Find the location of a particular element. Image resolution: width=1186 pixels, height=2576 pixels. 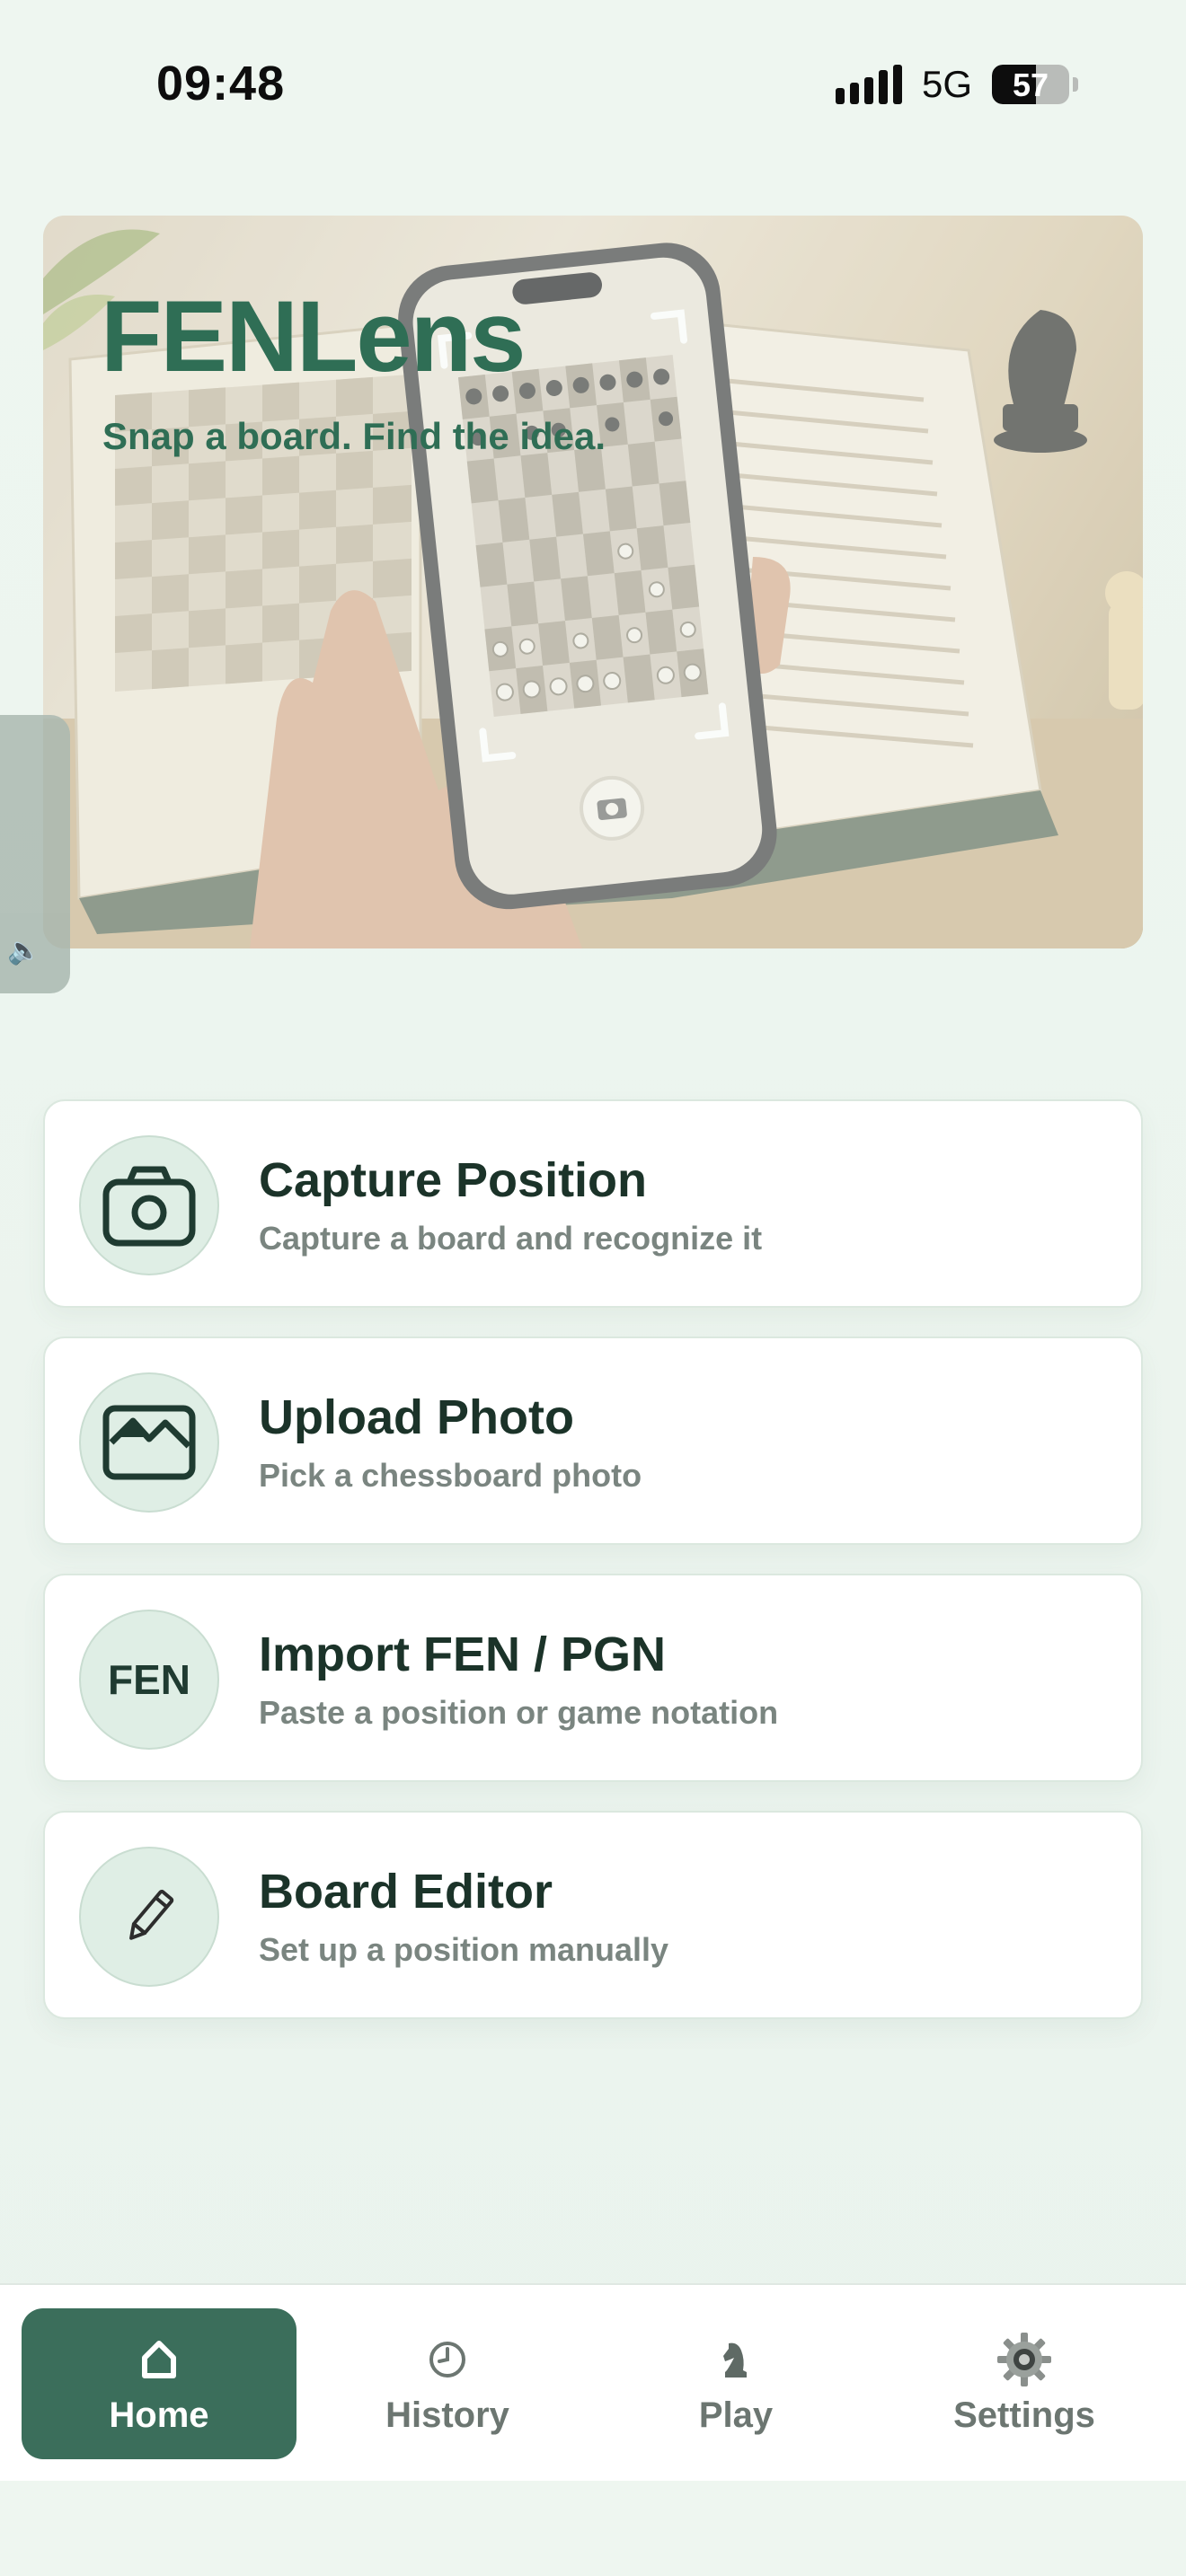

fen-icon-label: FEN is located at coordinates (149, 1679).